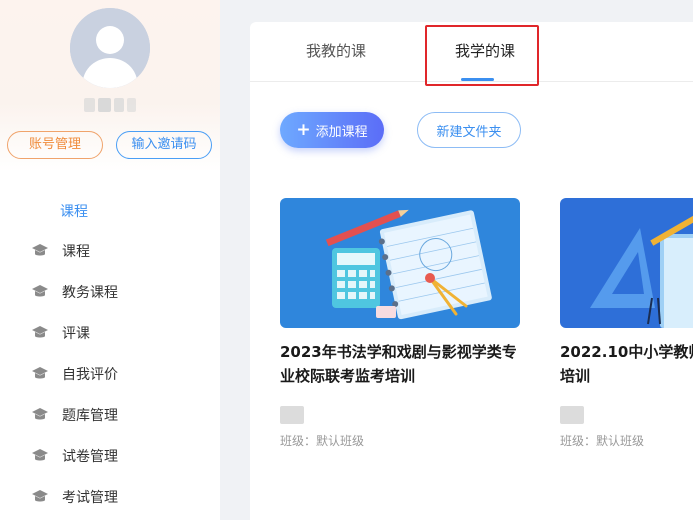 This screenshot has height=520, width=693. I want to click on sidebar-item-paper-management: 试卷管理, so click(110, 455).